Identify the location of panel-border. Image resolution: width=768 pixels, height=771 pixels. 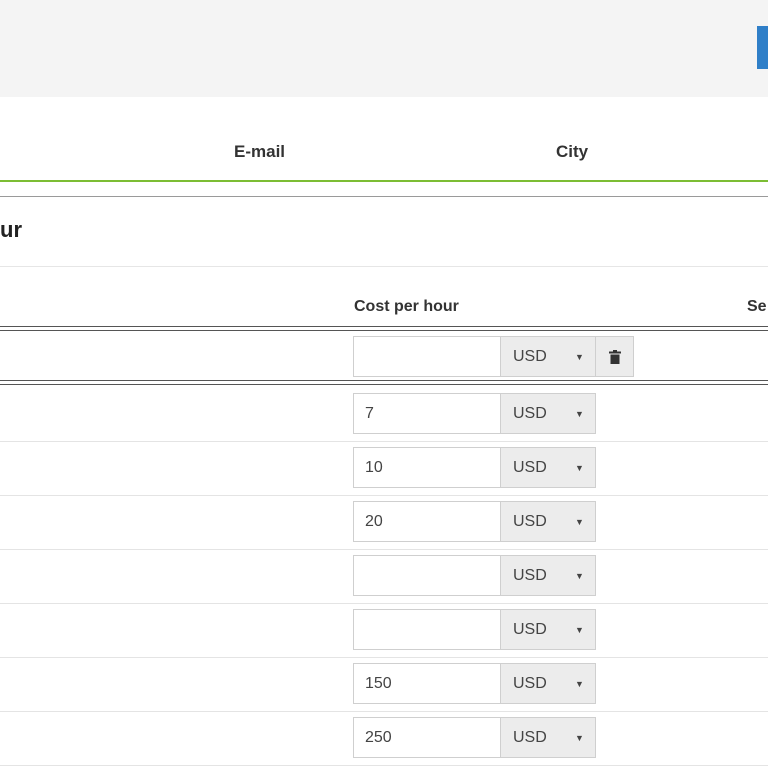
(384, 196).